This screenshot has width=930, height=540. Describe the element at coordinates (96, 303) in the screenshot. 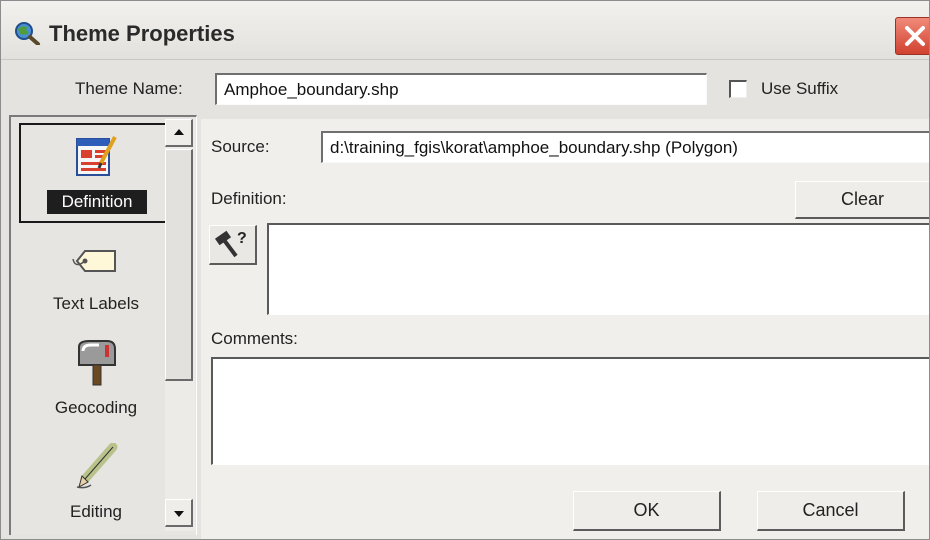

I see `category-text-labels-label: Text Labels` at that location.